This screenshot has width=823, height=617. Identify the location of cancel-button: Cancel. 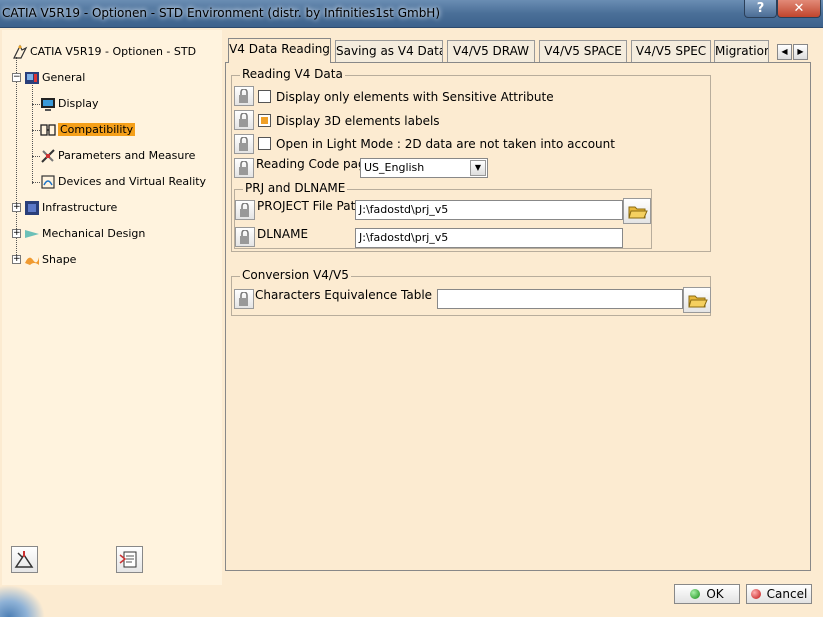
(779, 594).